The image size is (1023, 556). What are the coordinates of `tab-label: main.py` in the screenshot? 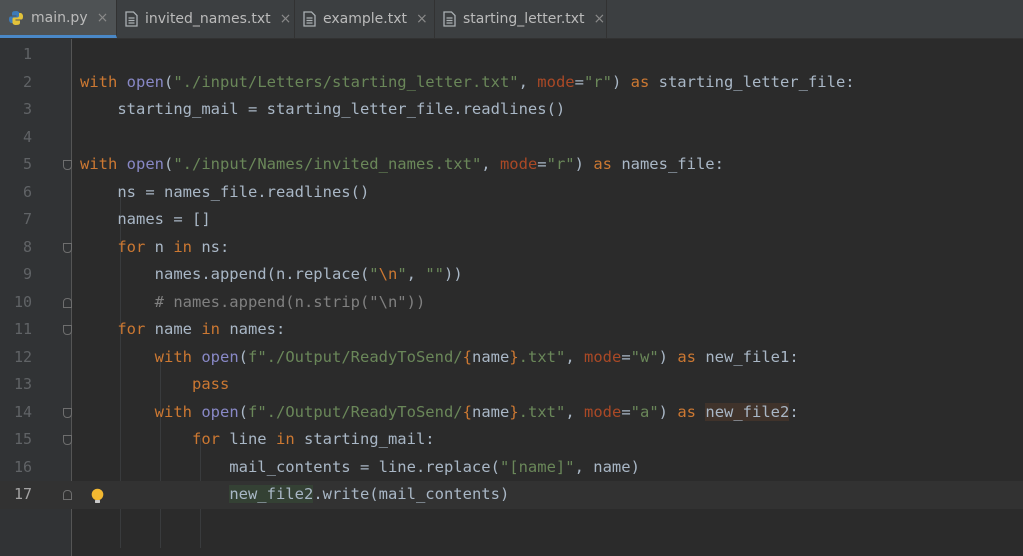 It's located at (59, 17).